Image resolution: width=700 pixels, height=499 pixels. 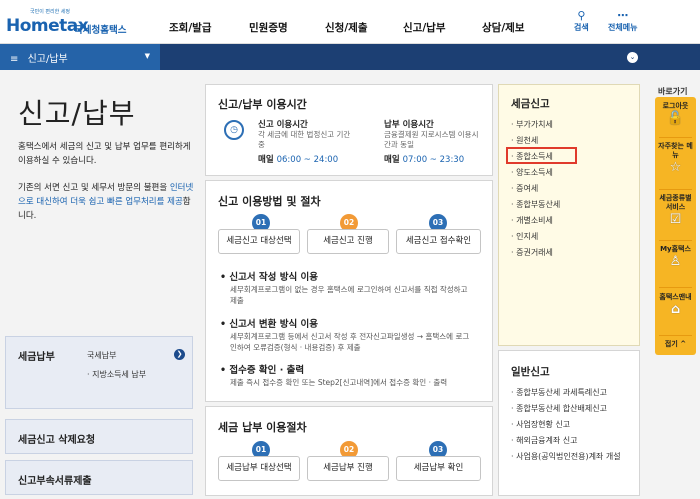 What do you see at coordinates (298, 160) in the screenshot?
I see `report-hours-time: 매일 06:00 ~ 24:00` at bounding box center [298, 160].